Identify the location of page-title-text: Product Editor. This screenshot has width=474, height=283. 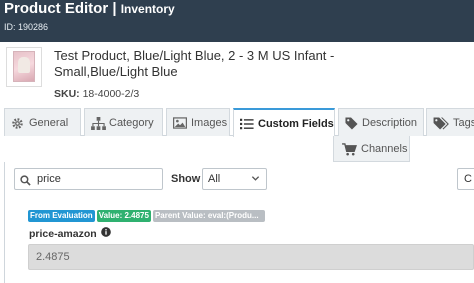
(56, 8).